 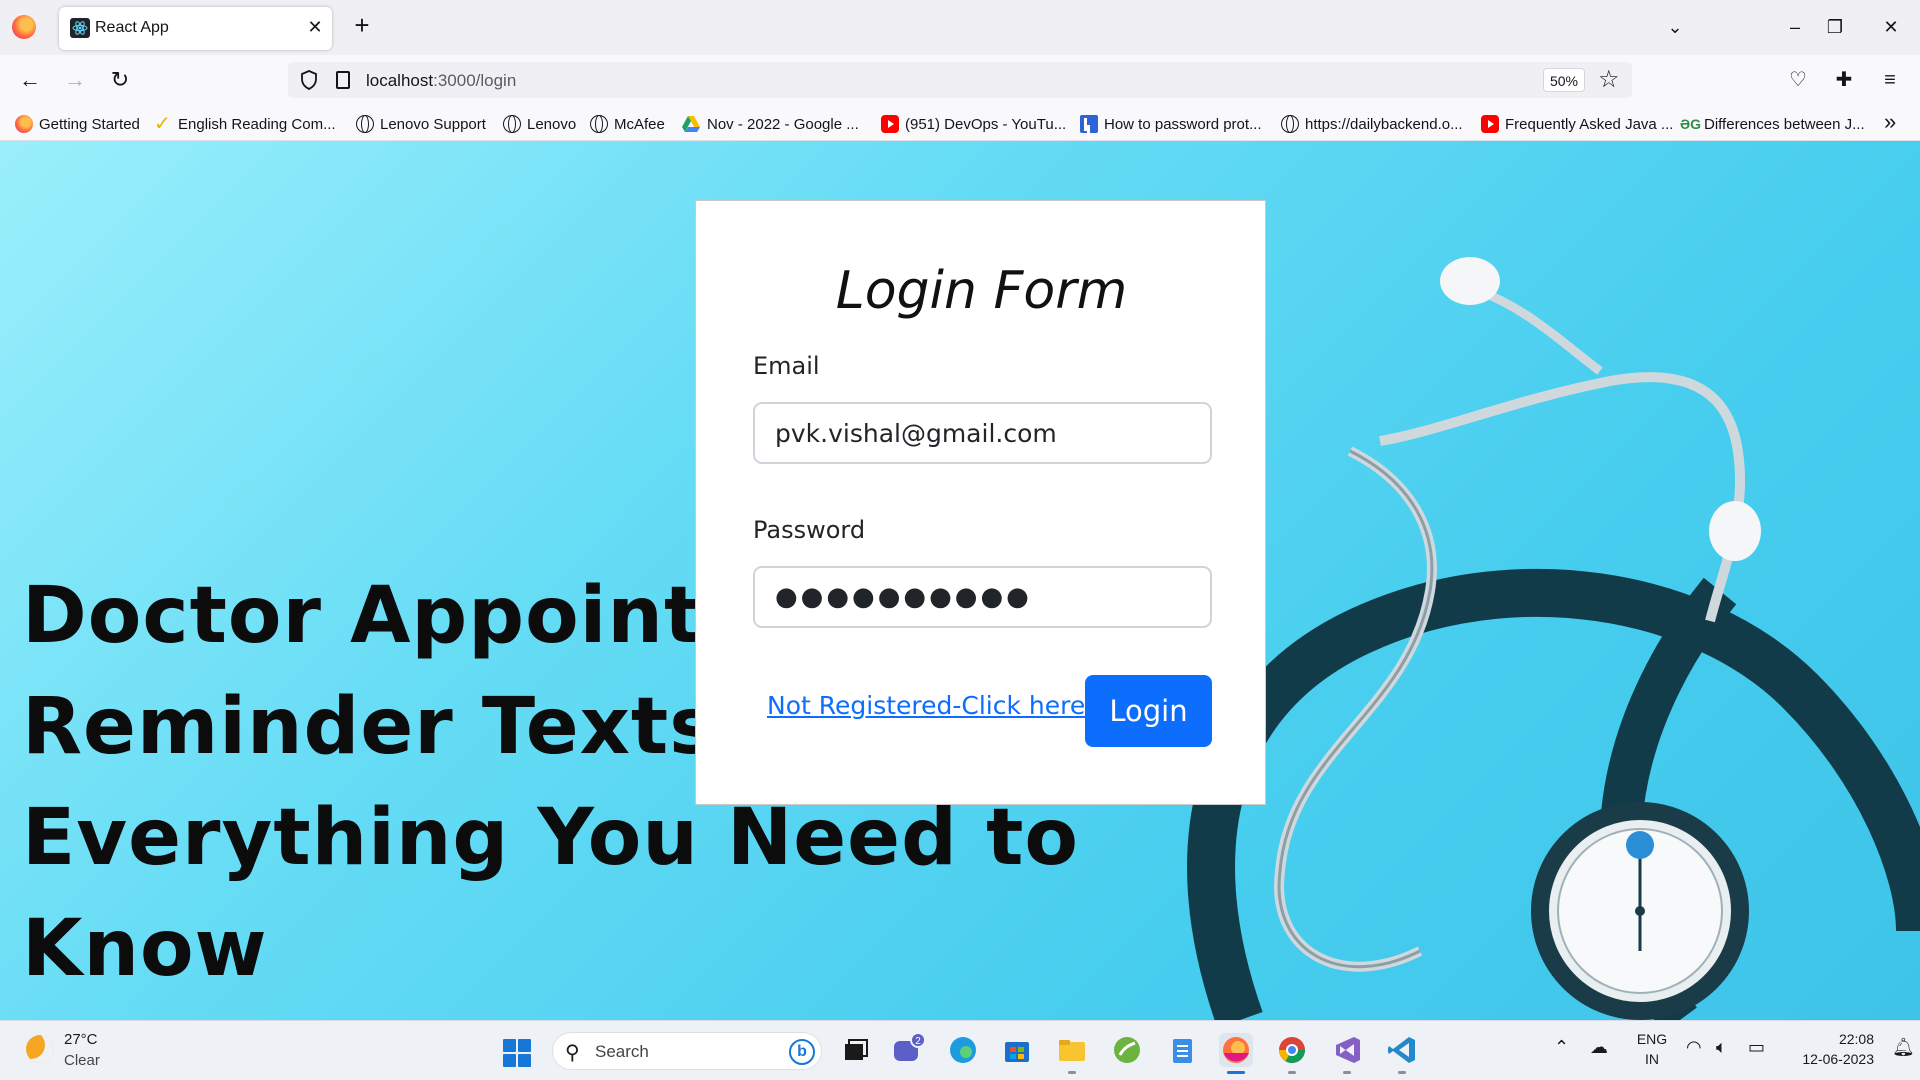 What do you see at coordinates (1721, 1047) in the screenshot?
I see `volume-icon: 🔈︎` at bounding box center [1721, 1047].